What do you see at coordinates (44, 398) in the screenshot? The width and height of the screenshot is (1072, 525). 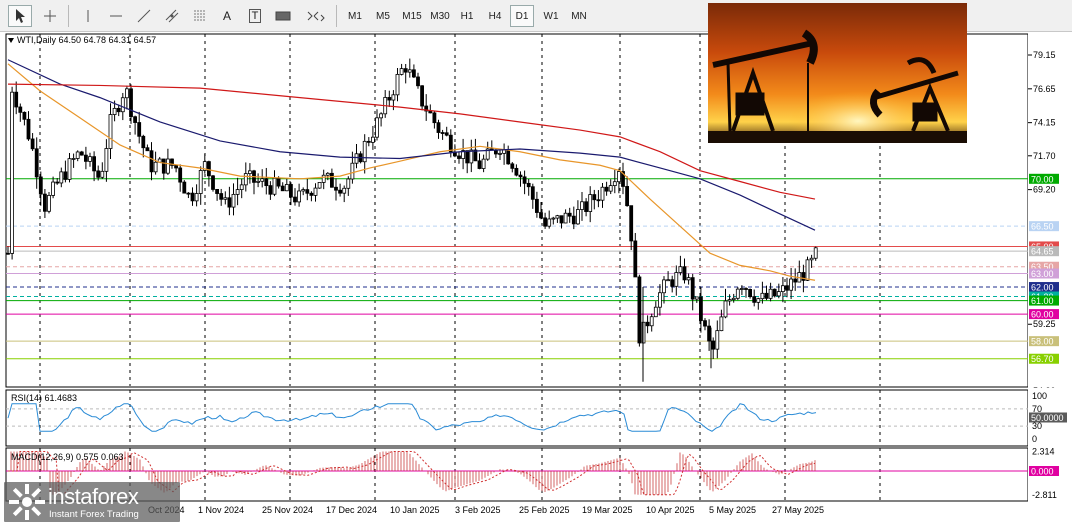 I see `rsi-label: RSI(14) 61.4683` at bounding box center [44, 398].